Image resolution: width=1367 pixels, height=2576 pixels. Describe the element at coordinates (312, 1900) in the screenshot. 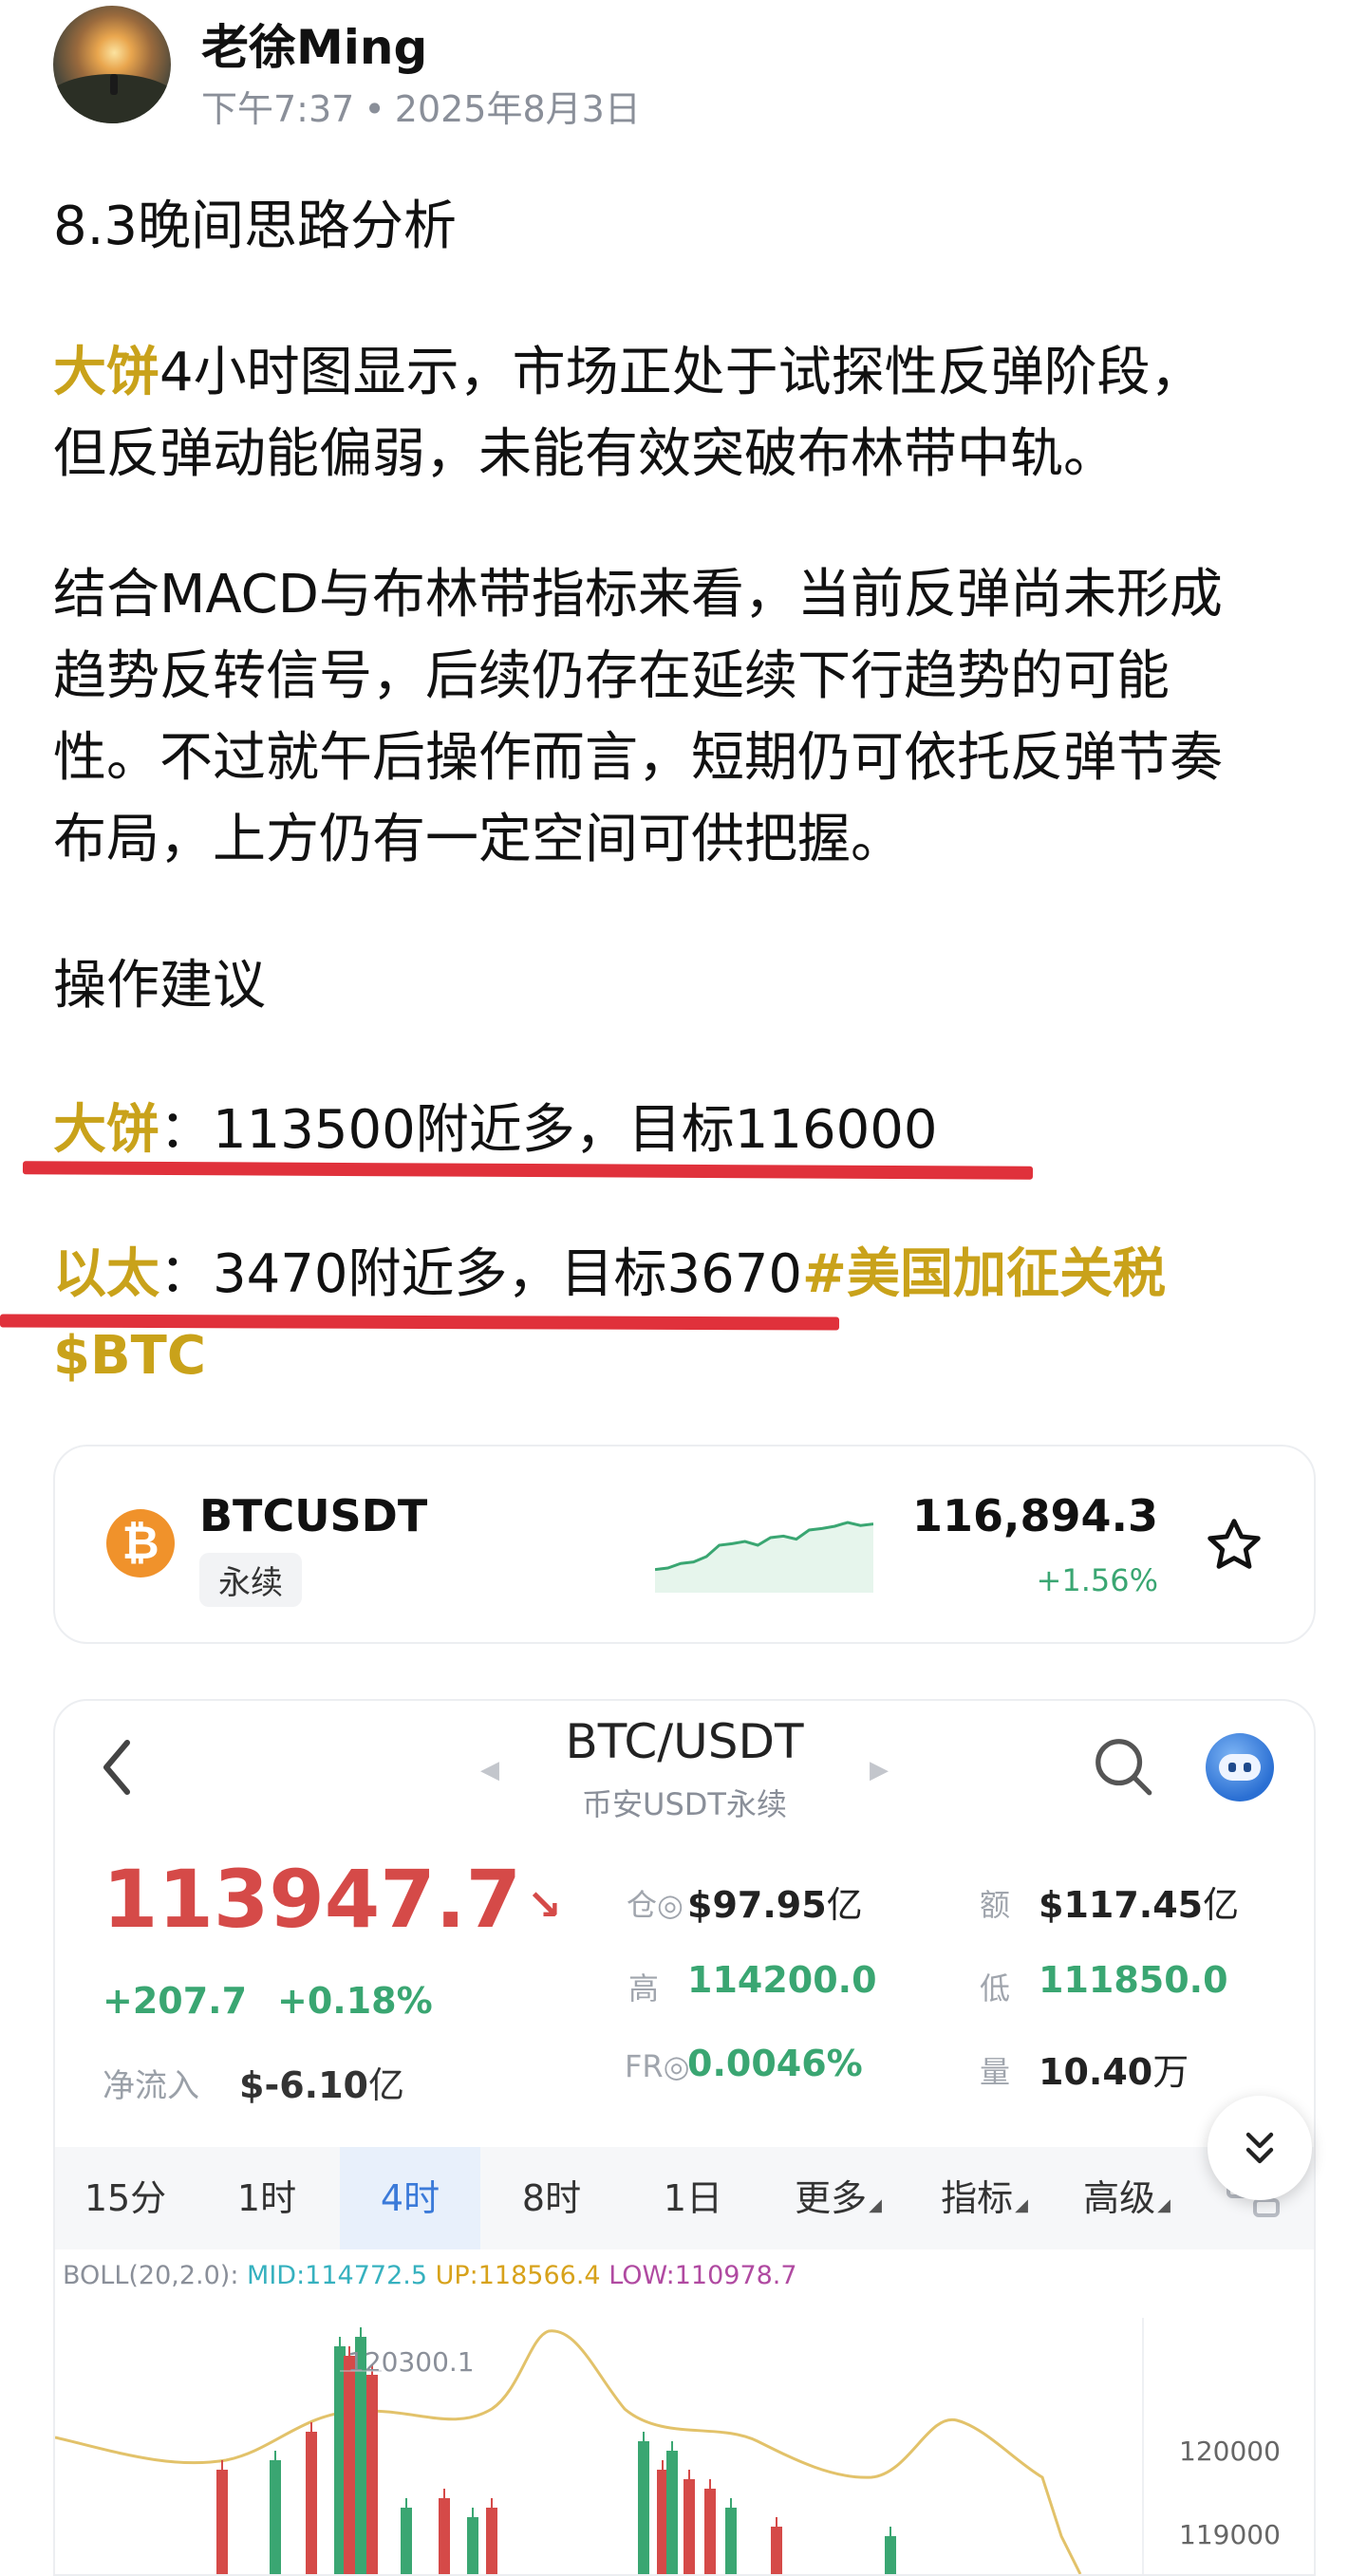

I see `last-price-value: 113947.7` at that location.